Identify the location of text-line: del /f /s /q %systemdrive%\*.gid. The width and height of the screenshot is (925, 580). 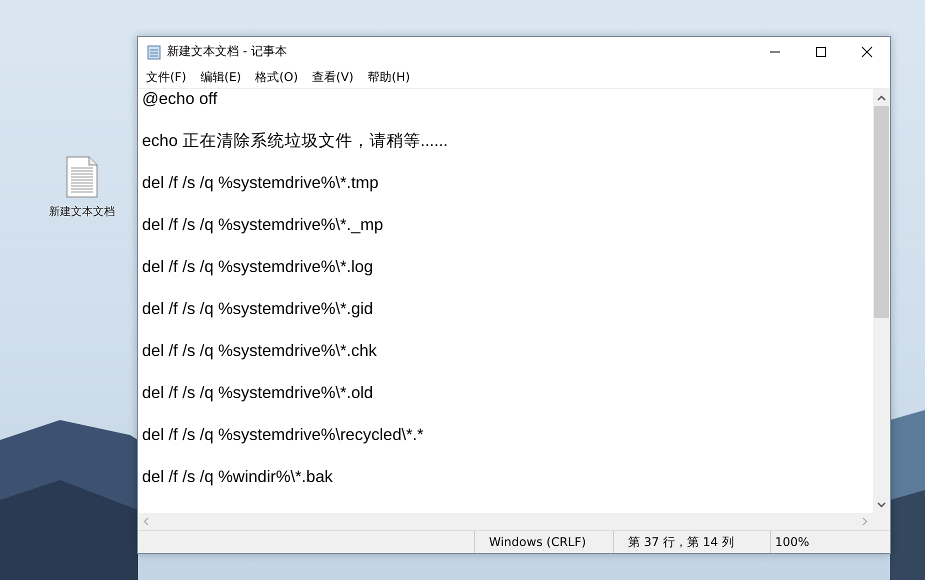
(258, 309).